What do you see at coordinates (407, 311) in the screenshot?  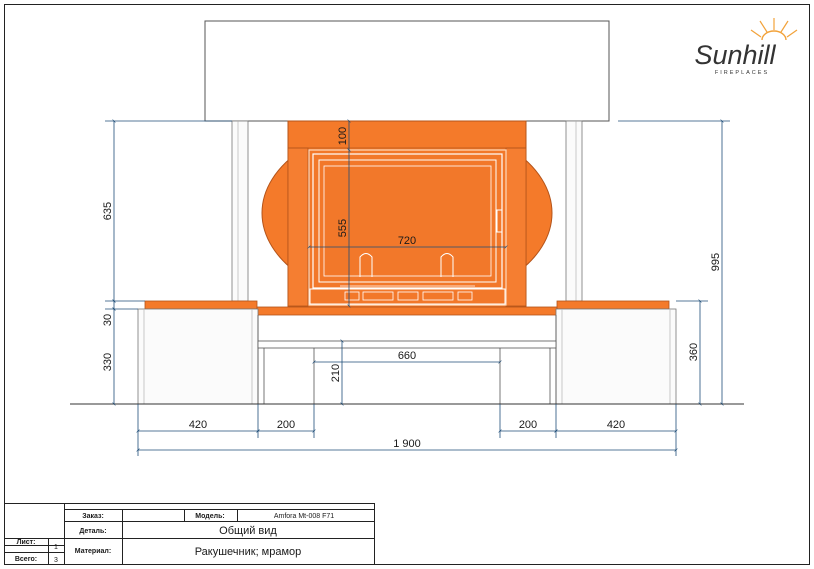 I see `hearth-slab` at bounding box center [407, 311].